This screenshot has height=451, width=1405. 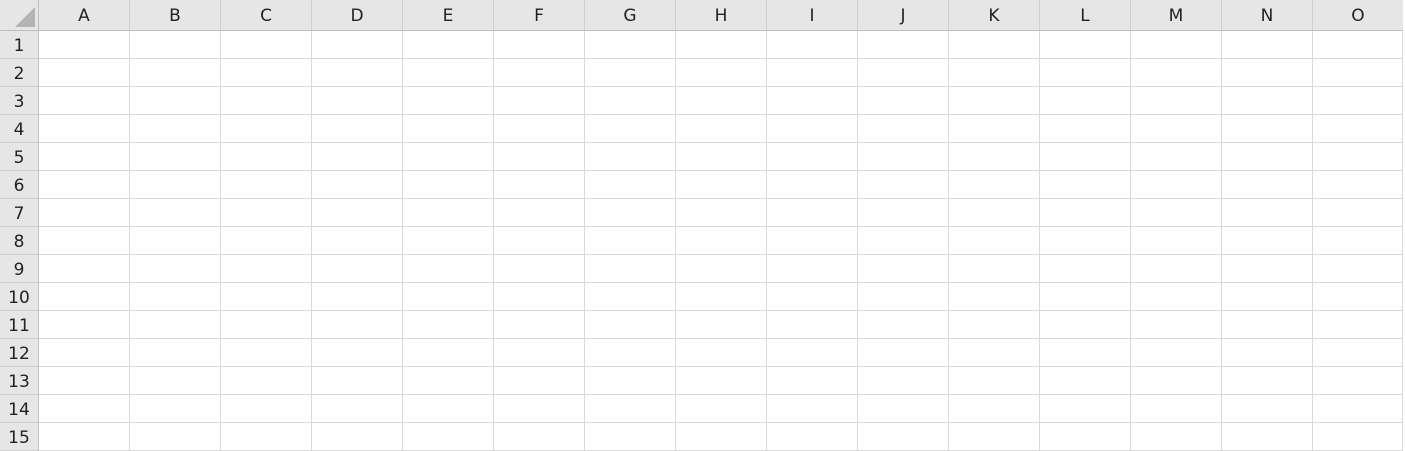 I want to click on cell-o8, so click(x=1358, y=241).